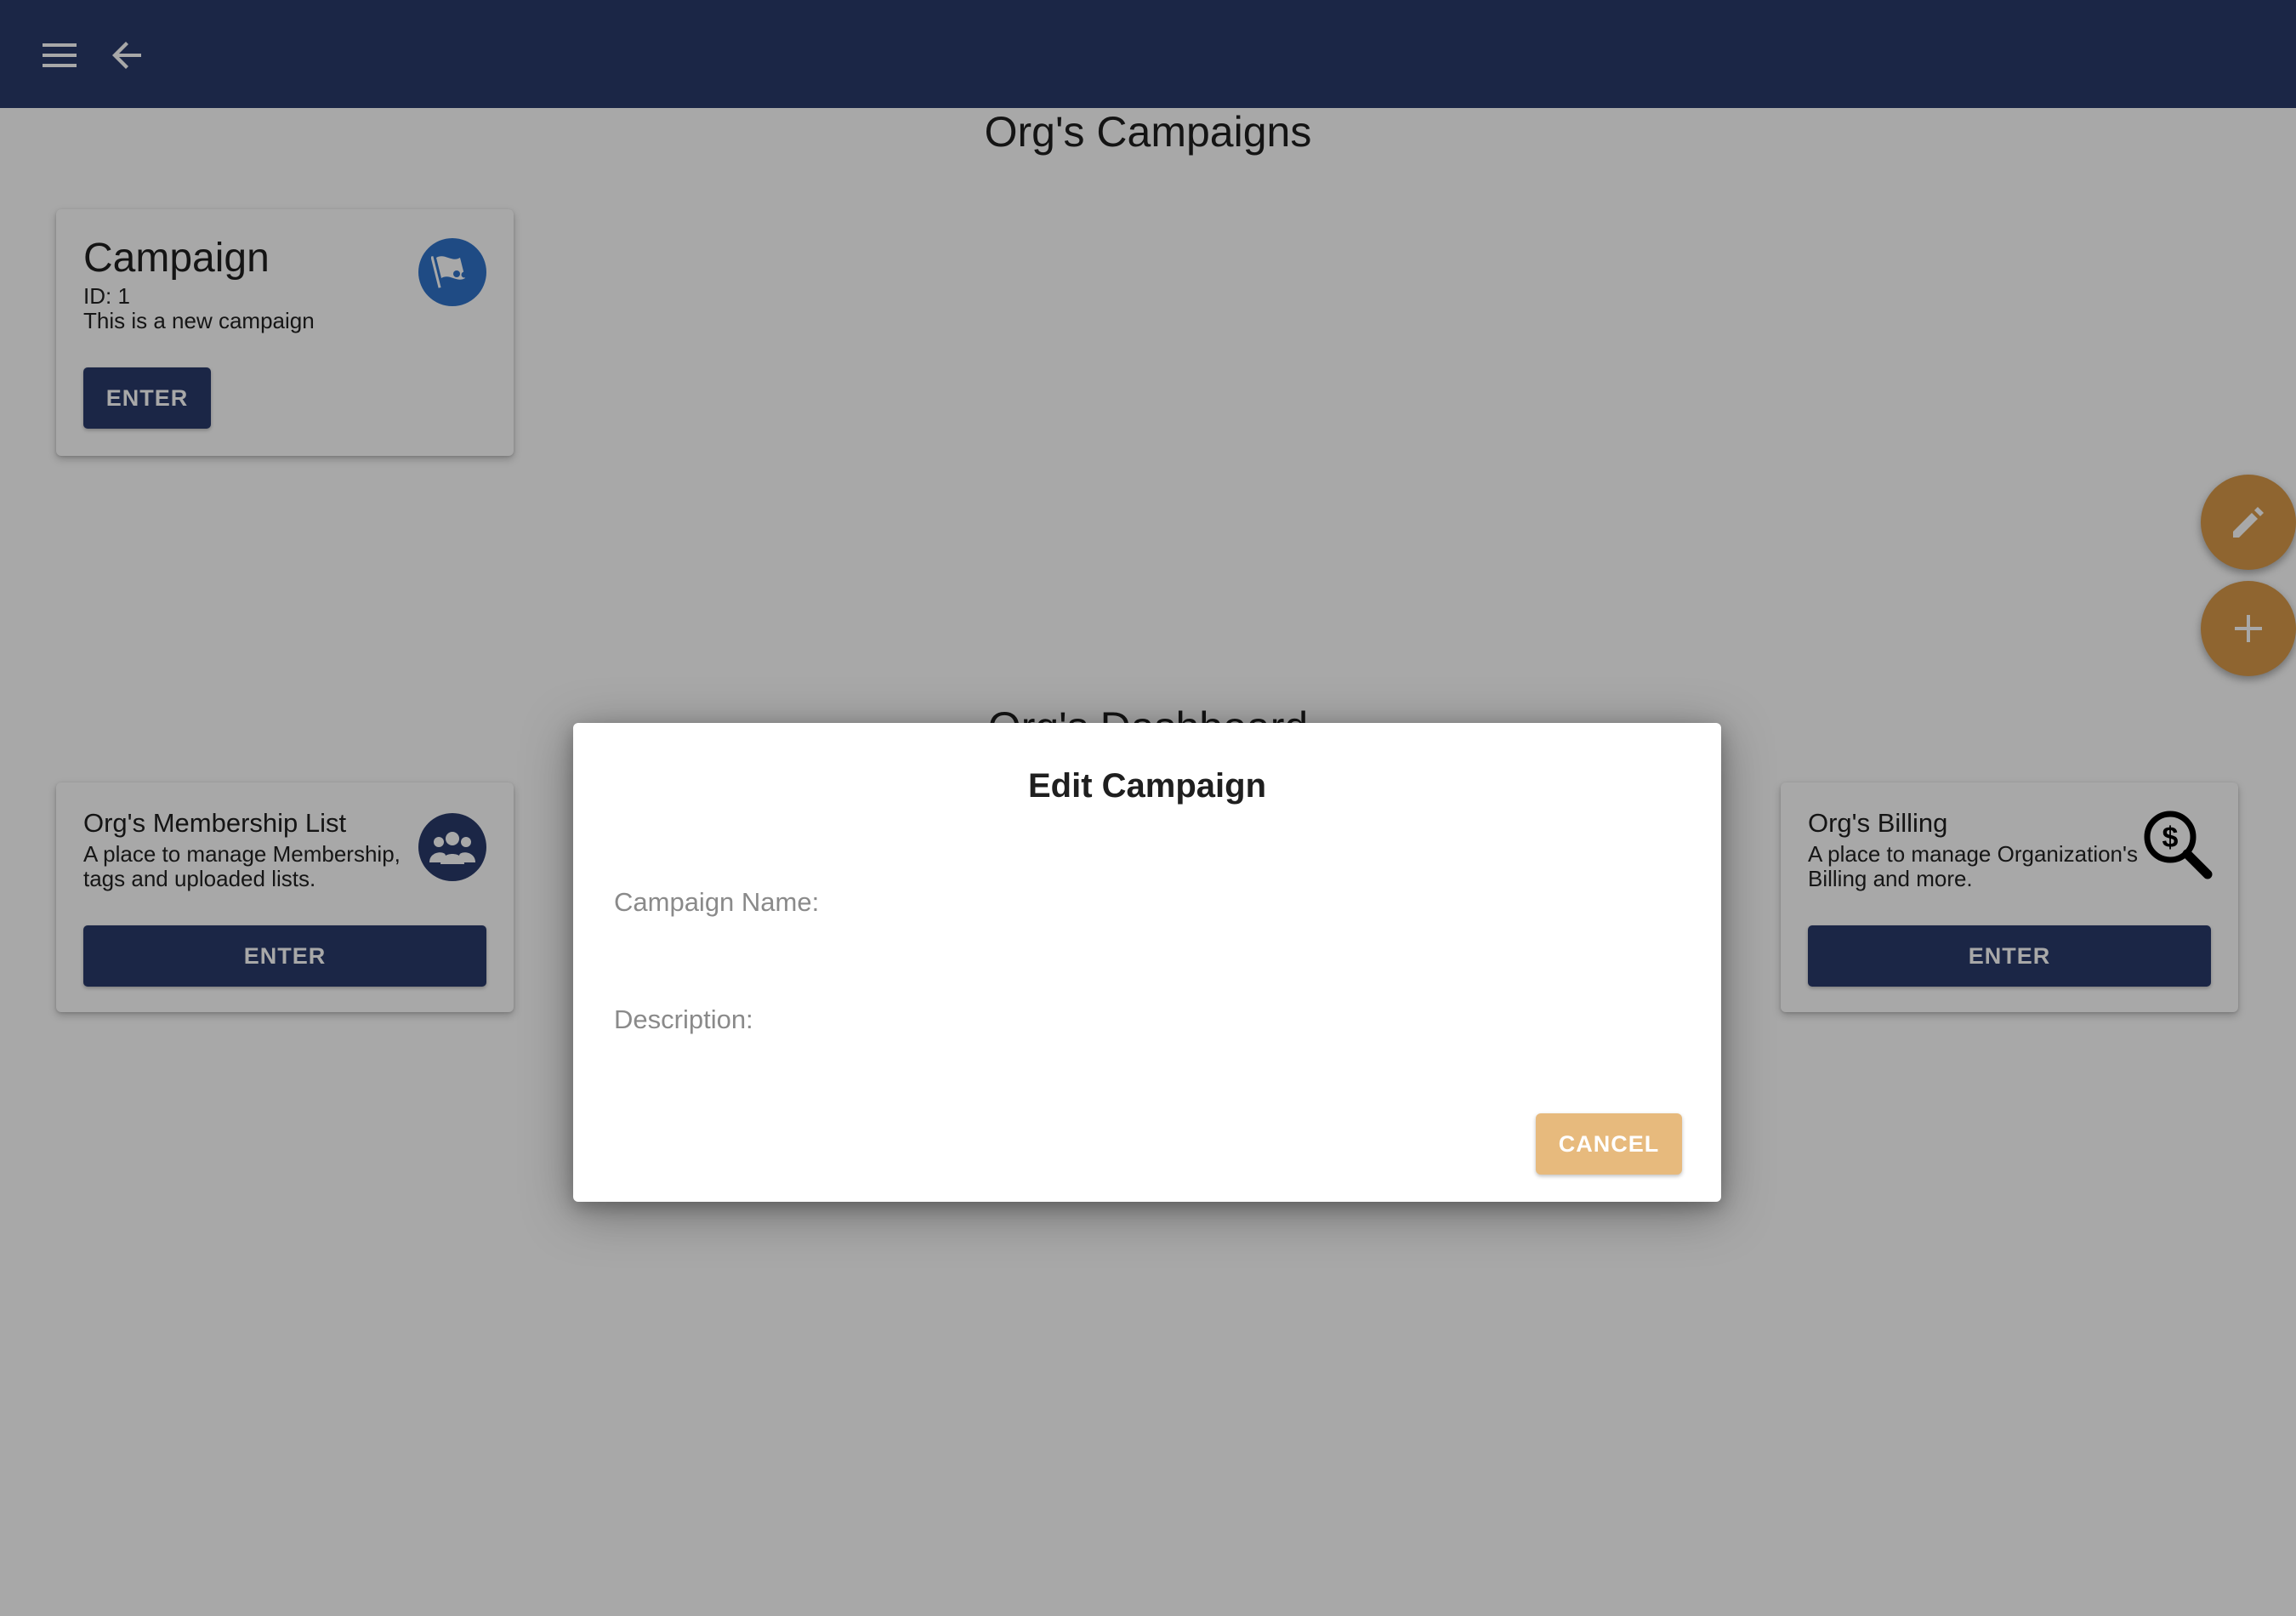 The image size is (2296, 1616). What do you see at coordinates (717, 902) in the screenshot?
I see `campaign-name-label: Campaign Name:` at bounding box center [717, 902].